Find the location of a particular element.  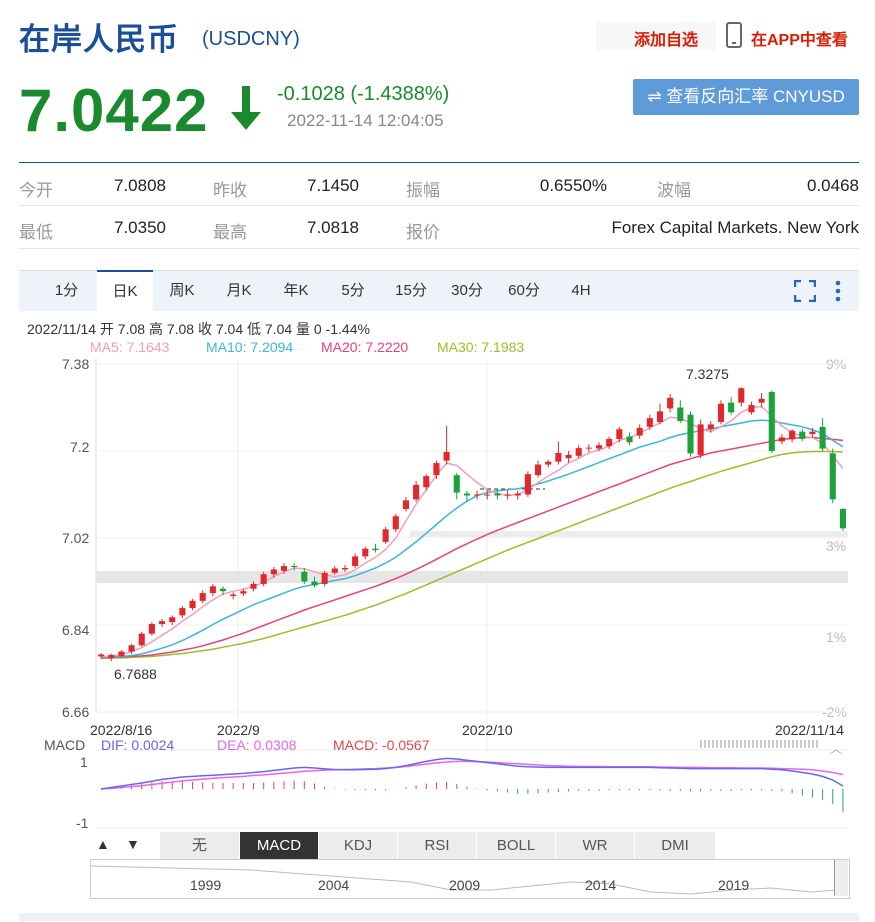

macd-legend-title: MACD is located at coordinates (65, 745).